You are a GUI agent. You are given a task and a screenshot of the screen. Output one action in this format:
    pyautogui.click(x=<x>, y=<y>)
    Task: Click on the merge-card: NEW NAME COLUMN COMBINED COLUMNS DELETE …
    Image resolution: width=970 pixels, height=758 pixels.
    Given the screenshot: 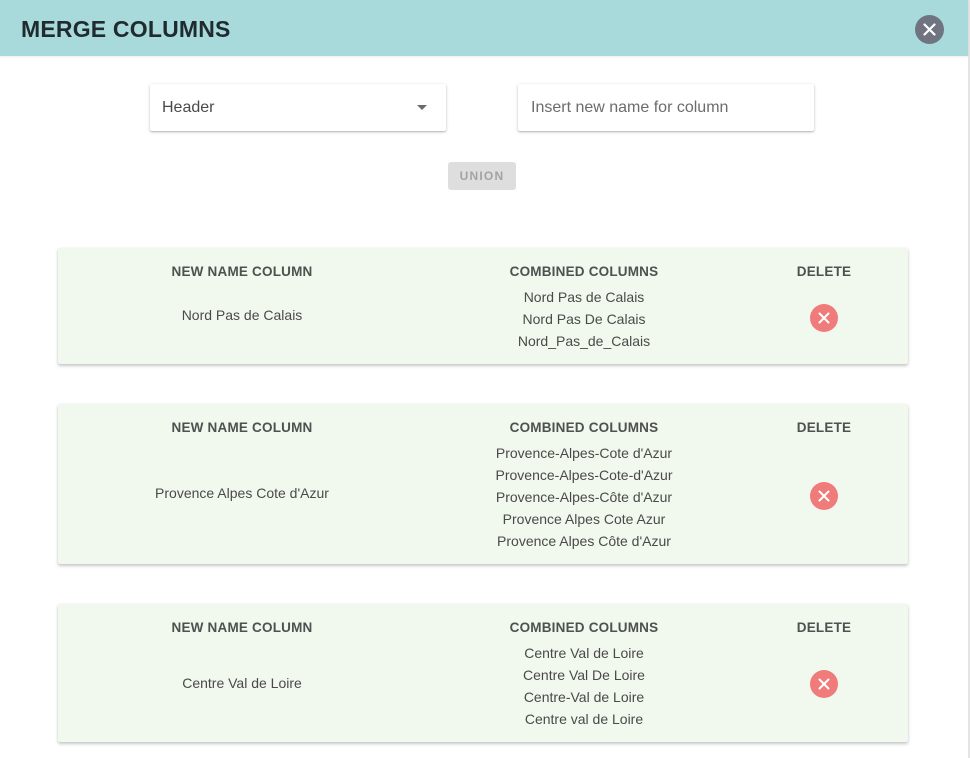 What is the action you would take?
    pyautogui.click(x=483, y=306)
    